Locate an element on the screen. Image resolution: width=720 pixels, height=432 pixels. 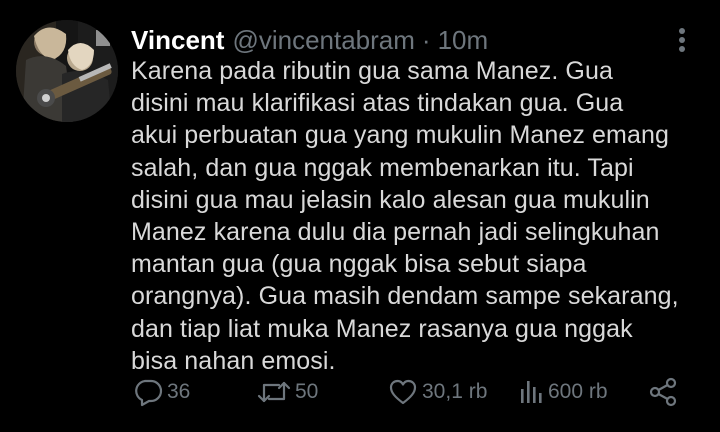
tweet-actions: 36 50 30,1 rb 600 rb is located at coordinates (411, 392).